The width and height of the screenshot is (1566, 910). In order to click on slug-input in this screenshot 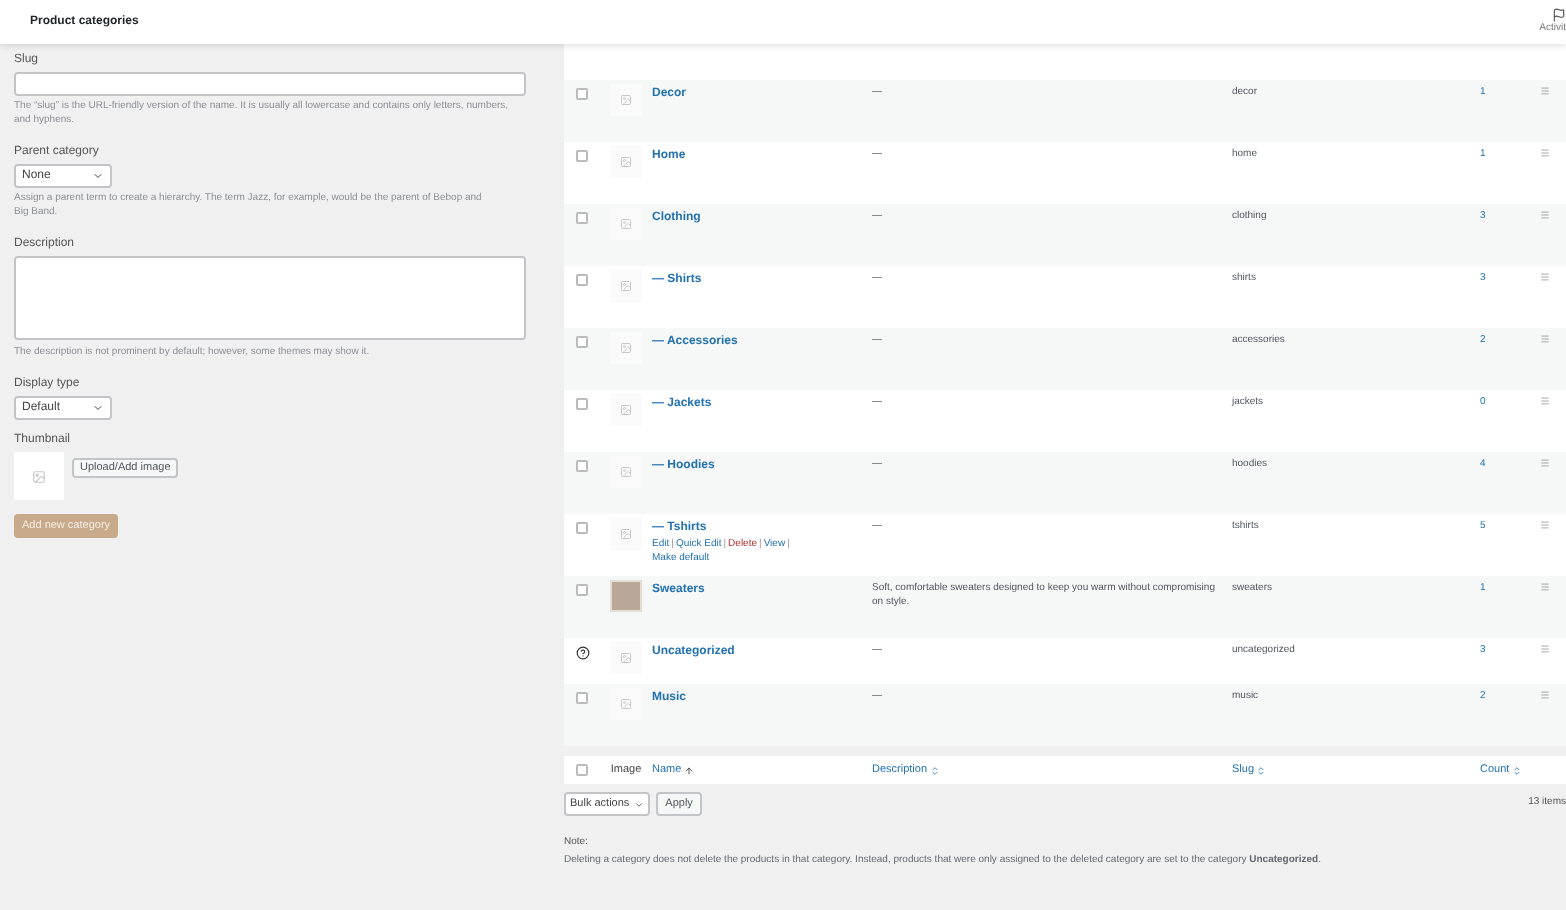, I will do `click(270, 84)`.